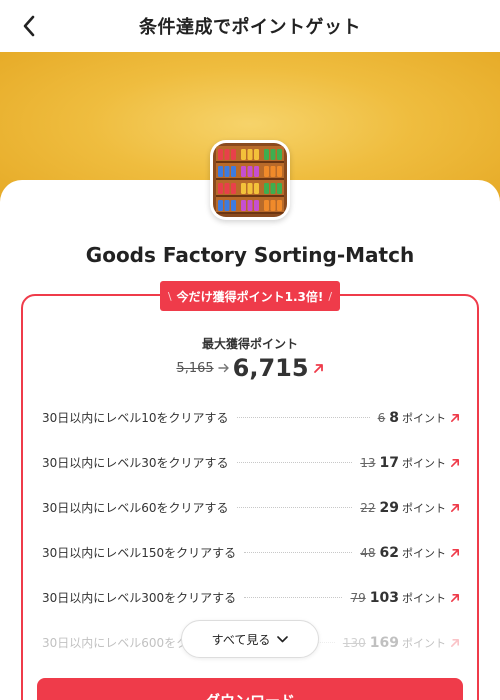 This screenshot has height=700, width=500. I want to click on max-points-label: 最大獲得ポイント, so click(249, 344).